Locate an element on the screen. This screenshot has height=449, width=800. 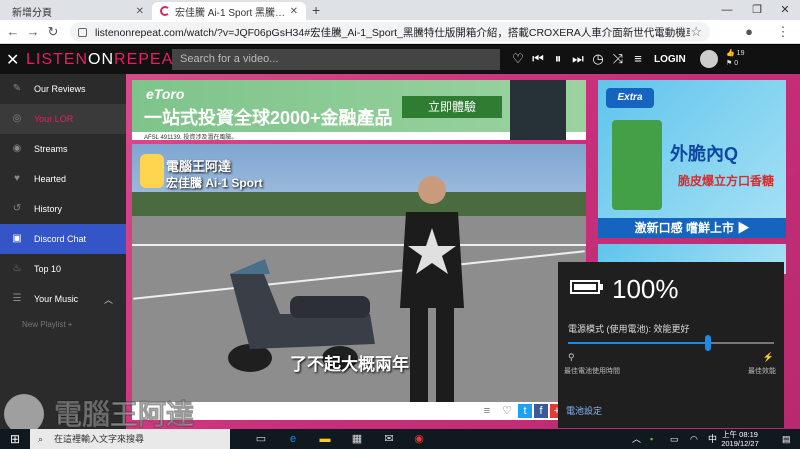
login-button: LOGIN is located at coordinates (670, 59).